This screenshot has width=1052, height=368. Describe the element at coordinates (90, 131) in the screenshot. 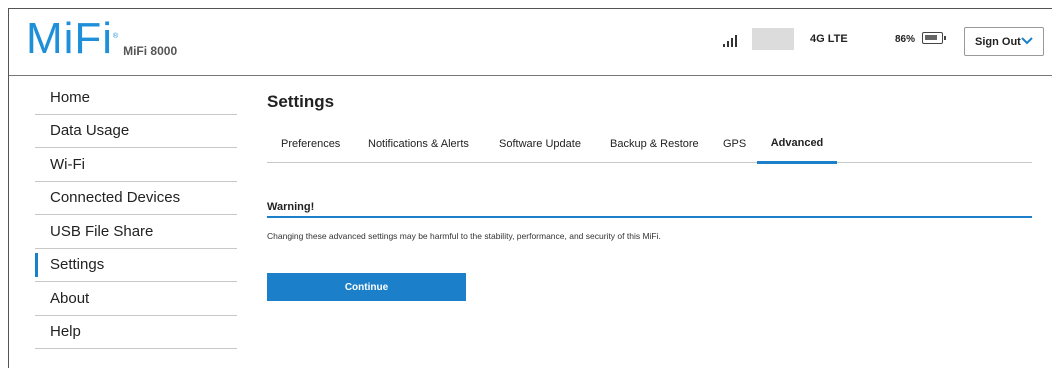

I see `sidebar-item-label: Data Usage` at that location.